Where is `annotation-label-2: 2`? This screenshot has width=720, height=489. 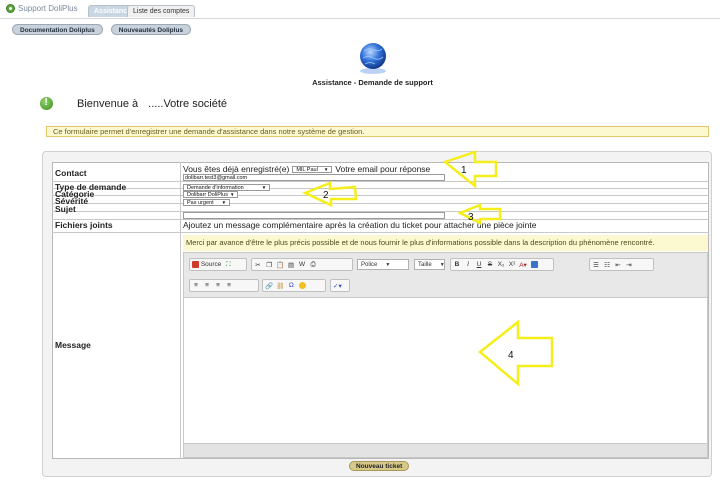
annotation-label-2: 2 is located at coordinates (326, 195).